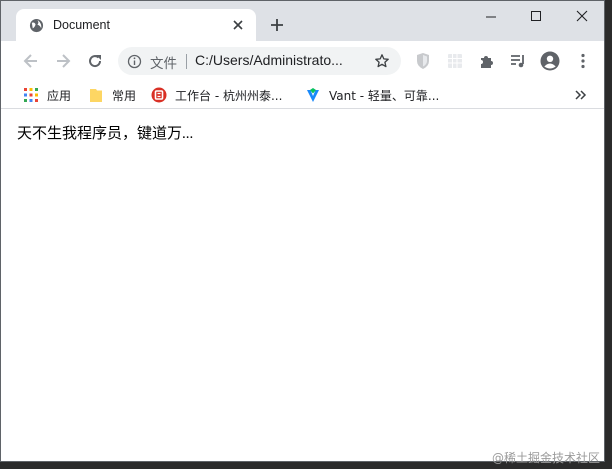 This screenshot has width=612, height=469. Describe the element at coordinates (134, 61) in the screenshot. I see `info-icon` at that location.